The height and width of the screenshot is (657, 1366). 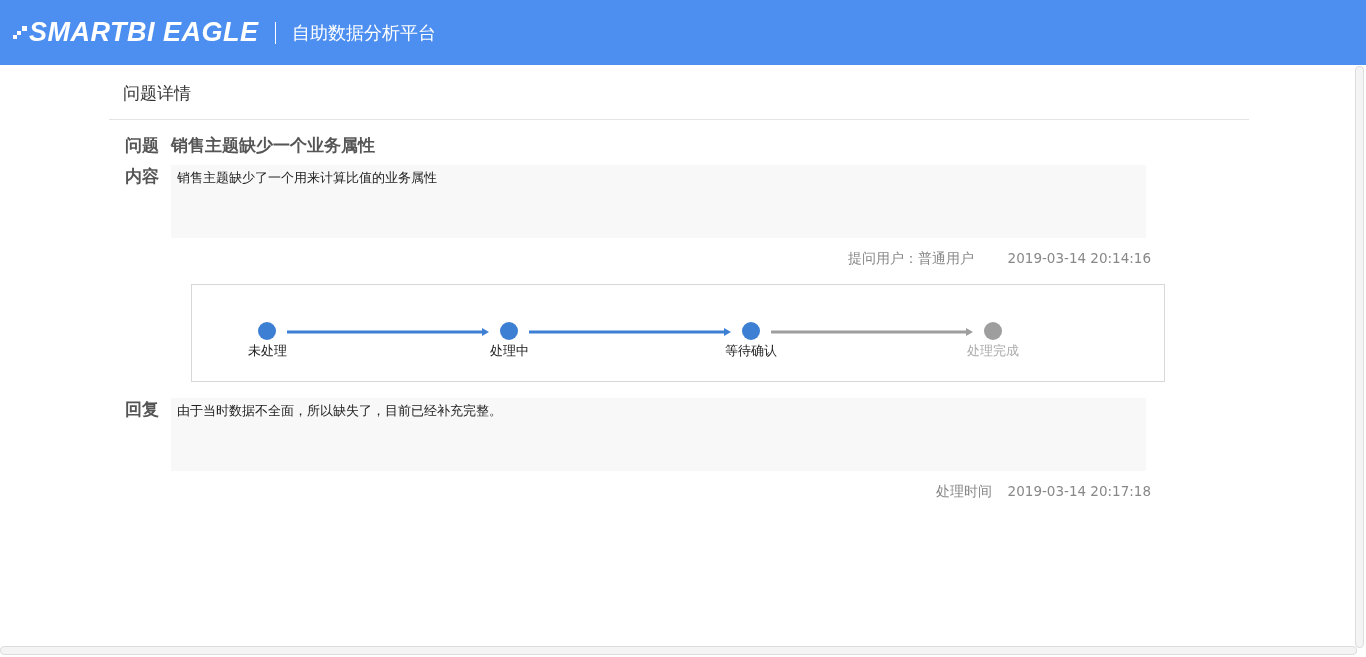 I want to click on reply-label: 回复, so click(x=142, y=409).